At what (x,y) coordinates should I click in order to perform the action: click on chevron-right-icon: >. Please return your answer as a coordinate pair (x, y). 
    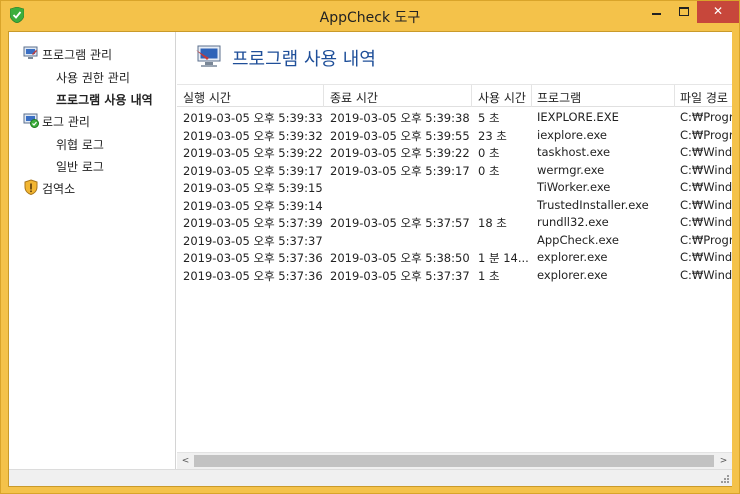
    Looking at the image, I should click on (723, 461).